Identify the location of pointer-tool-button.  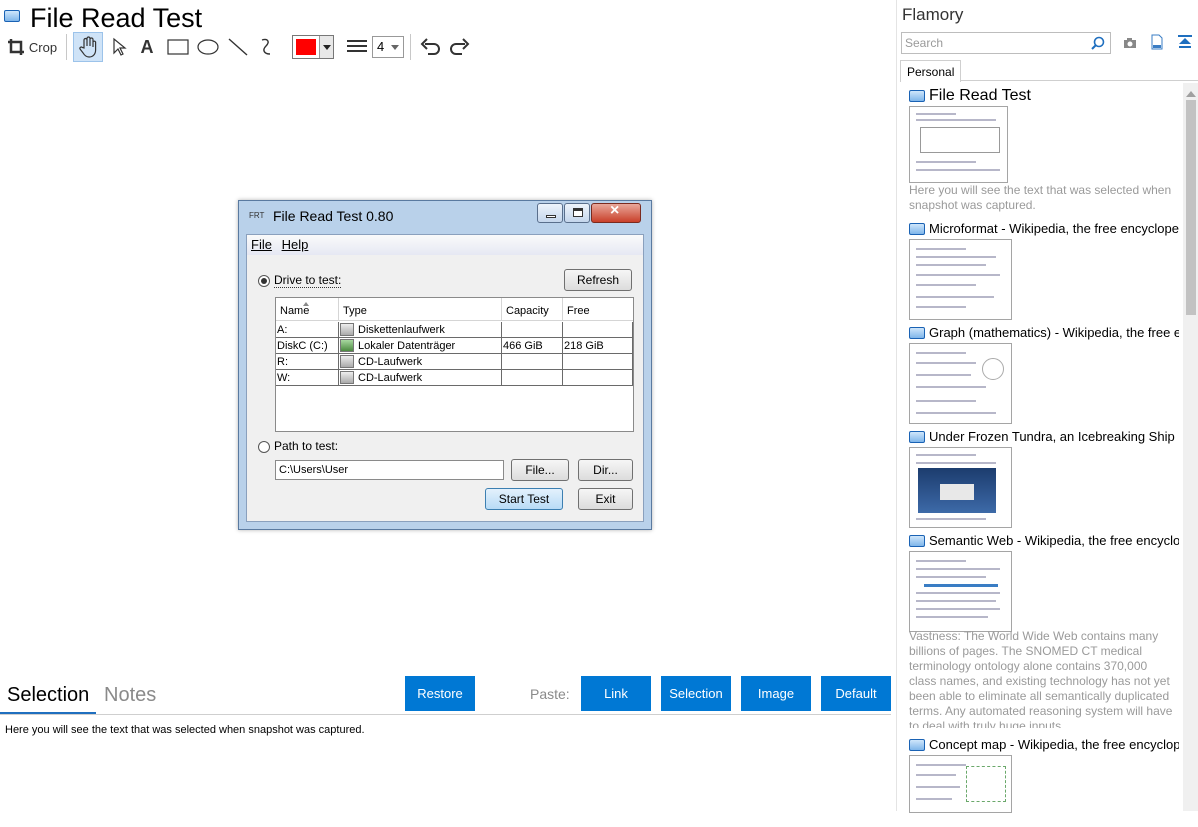
(119, 47).